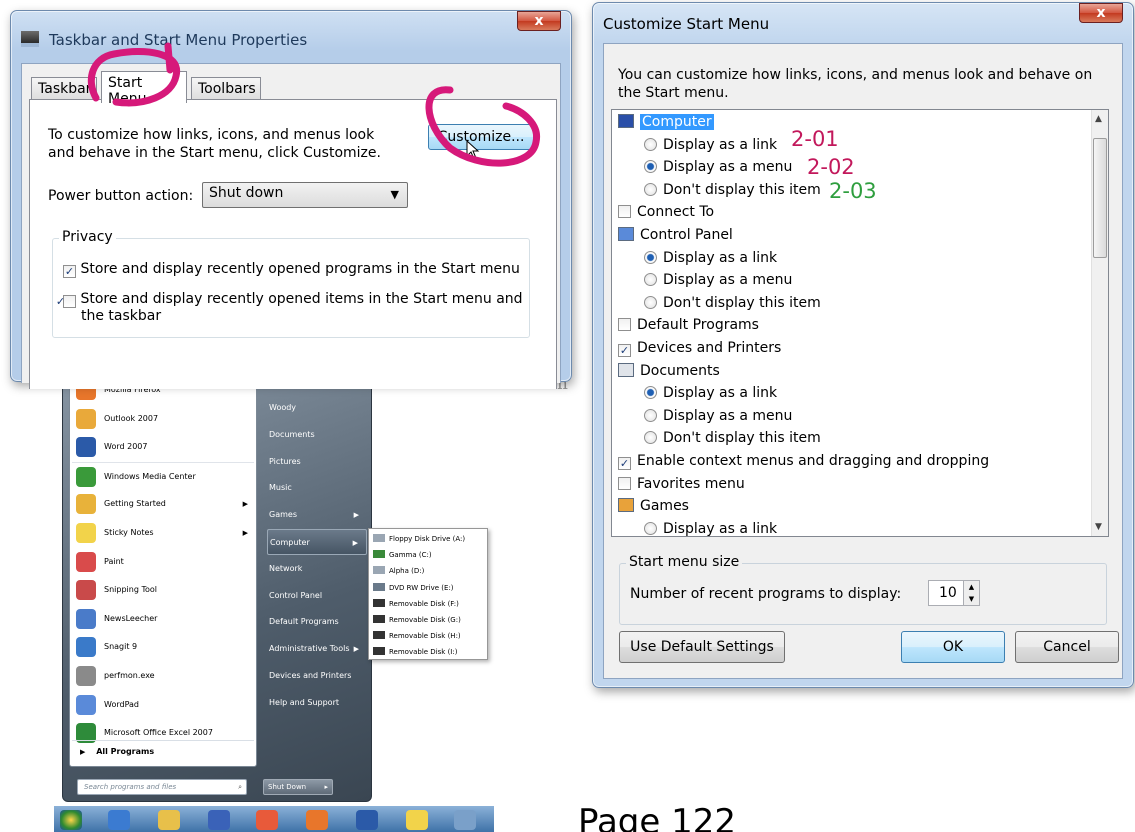 This screenshot has width=1135, height=832. What do you see at coordinates (226, 89) in the screenshot?
I see `tab-toolbars: Toolbars` at bounding box center [226, 89].